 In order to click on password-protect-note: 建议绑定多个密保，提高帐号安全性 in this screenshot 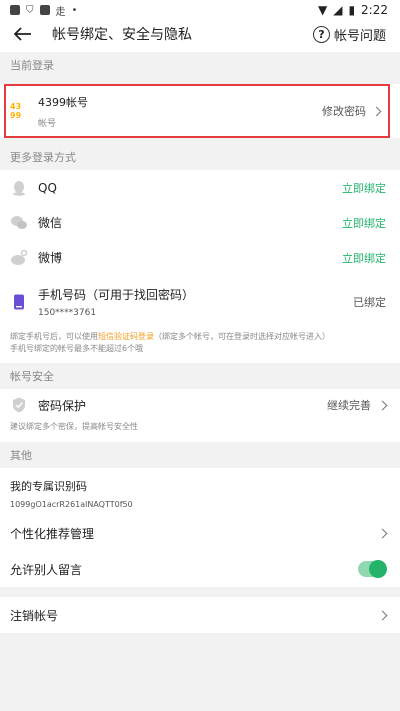, I will do `click(200, 431)`.